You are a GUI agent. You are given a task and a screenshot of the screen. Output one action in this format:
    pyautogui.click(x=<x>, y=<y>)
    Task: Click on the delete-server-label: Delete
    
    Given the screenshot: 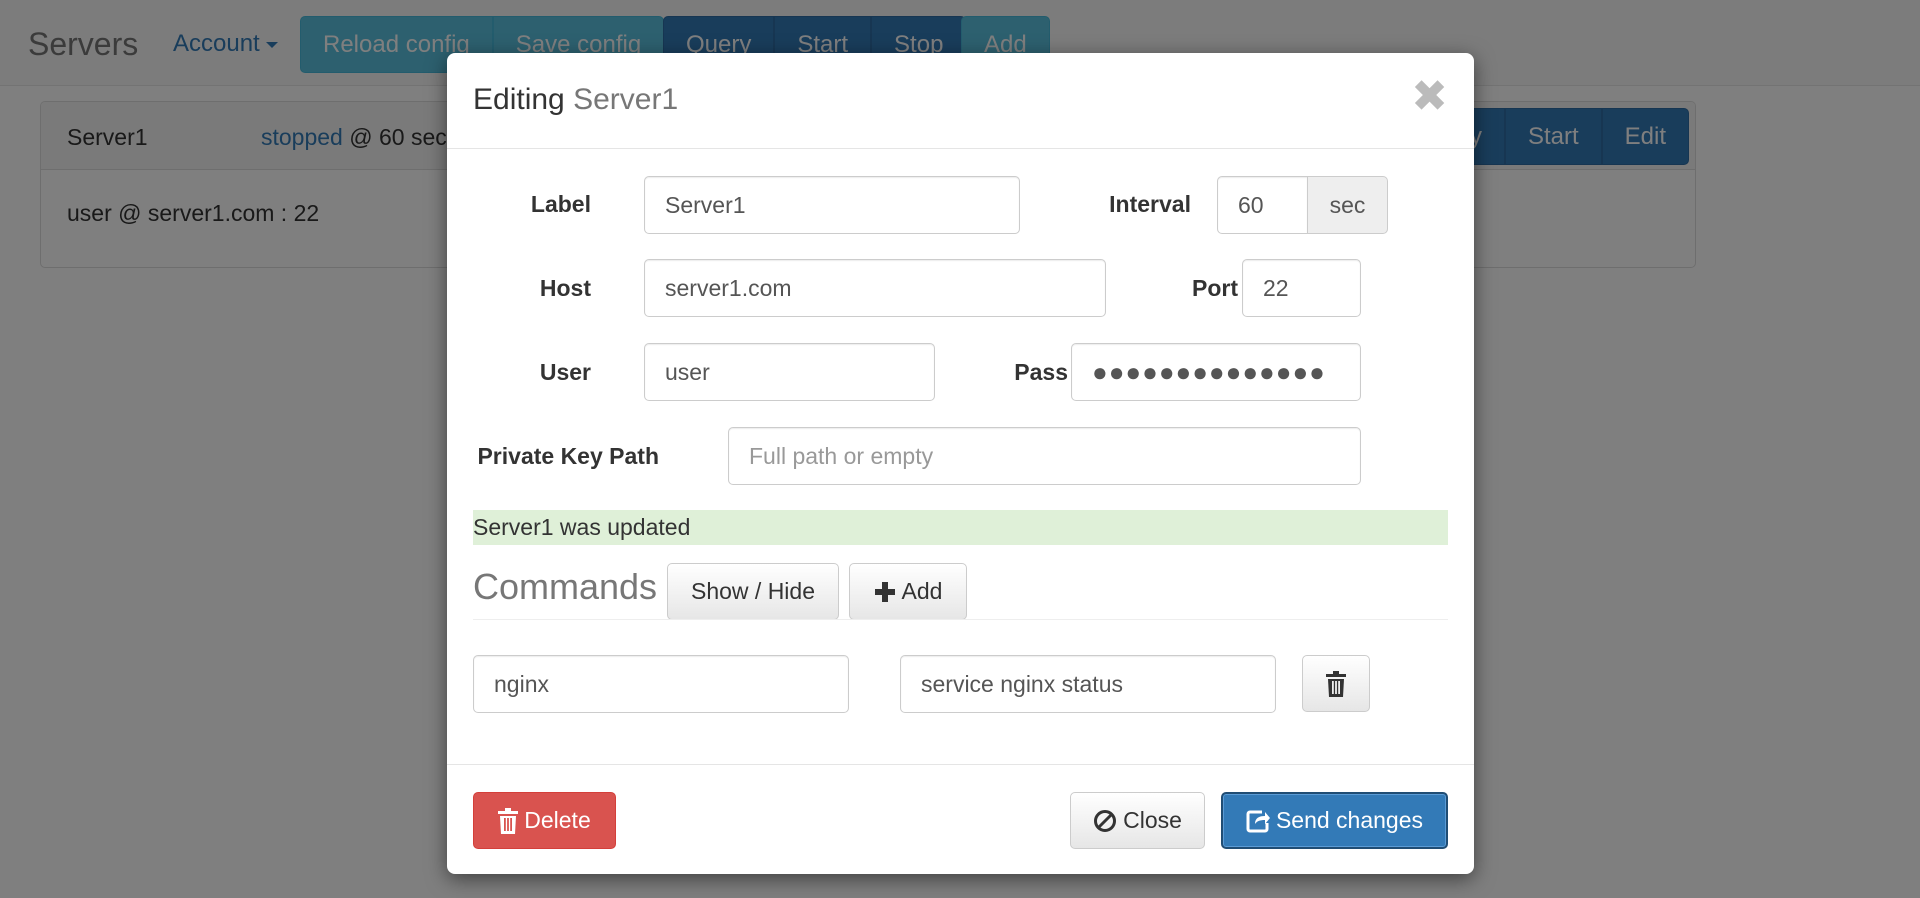 What is the action you would take?
    pyautogui.click(x=557, y=820)
    